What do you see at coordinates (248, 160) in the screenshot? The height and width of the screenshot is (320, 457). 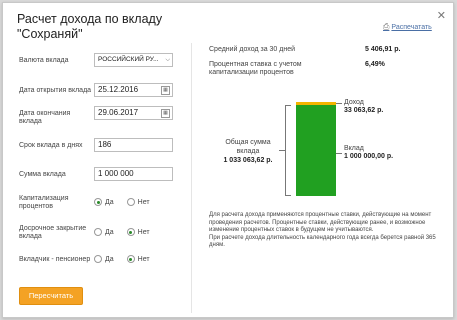 I see `total-value: 1 033 063,62 р.` at bounding box center [248, 160].